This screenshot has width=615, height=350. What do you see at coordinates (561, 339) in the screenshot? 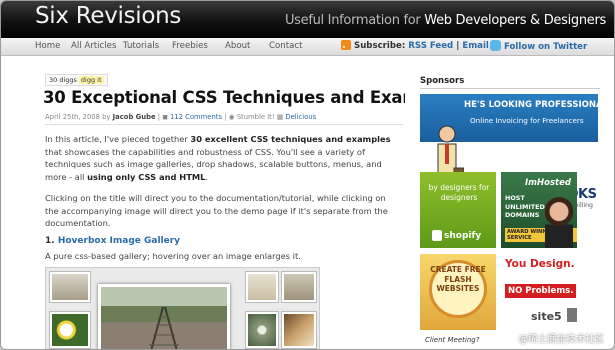
I see `watermark-text: @稀土掘金技术社区` at bounding box center [561, 339].